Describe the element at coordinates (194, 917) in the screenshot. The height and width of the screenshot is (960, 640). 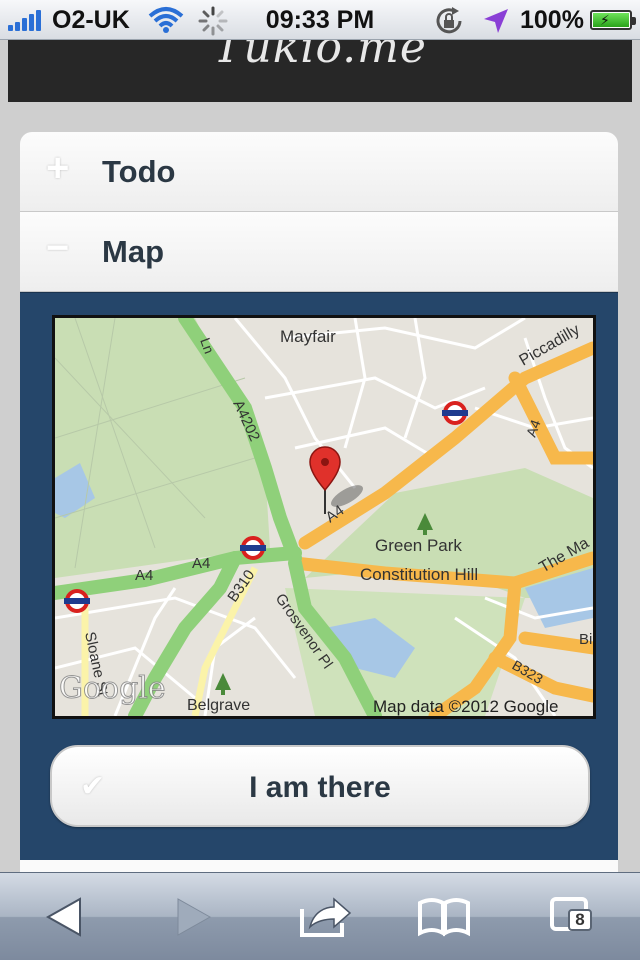
I see `forward-icon` at that location.